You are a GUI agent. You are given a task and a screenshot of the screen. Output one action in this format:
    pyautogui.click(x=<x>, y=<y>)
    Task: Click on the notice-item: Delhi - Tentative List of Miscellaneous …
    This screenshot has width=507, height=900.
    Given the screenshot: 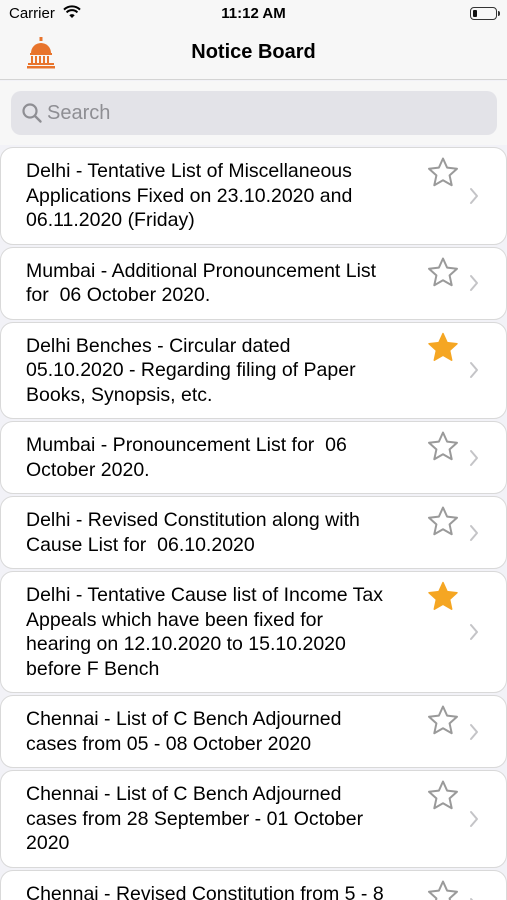 What is the action you would take?
    pyautogui.click(x=253, y=196)
    